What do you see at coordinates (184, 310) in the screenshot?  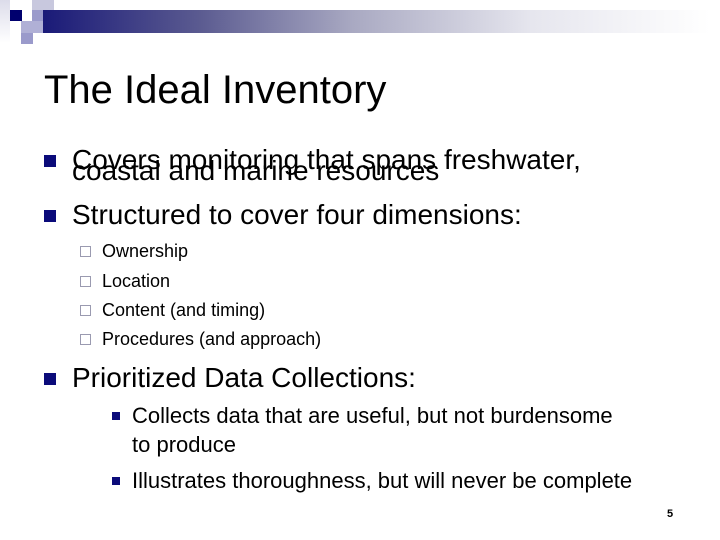 I see `dimension-text: Content (and timing)` at bounding box center [184, 310].